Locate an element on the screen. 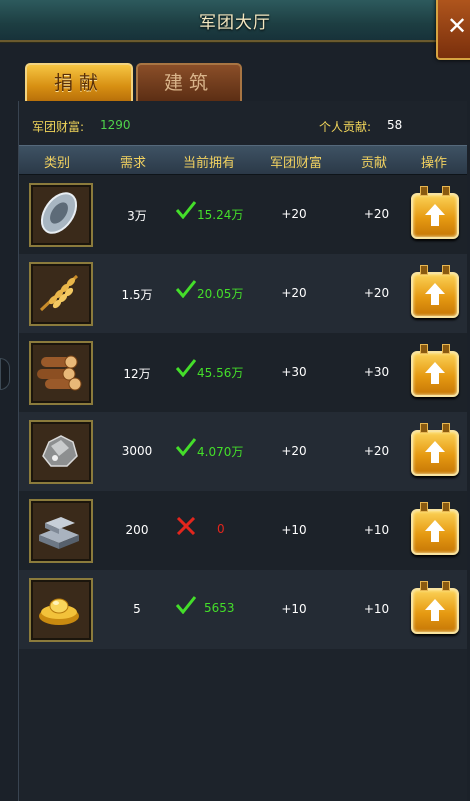  table-row: 3000 4.070万 +20 +20 is located at coordinates (243, 451).